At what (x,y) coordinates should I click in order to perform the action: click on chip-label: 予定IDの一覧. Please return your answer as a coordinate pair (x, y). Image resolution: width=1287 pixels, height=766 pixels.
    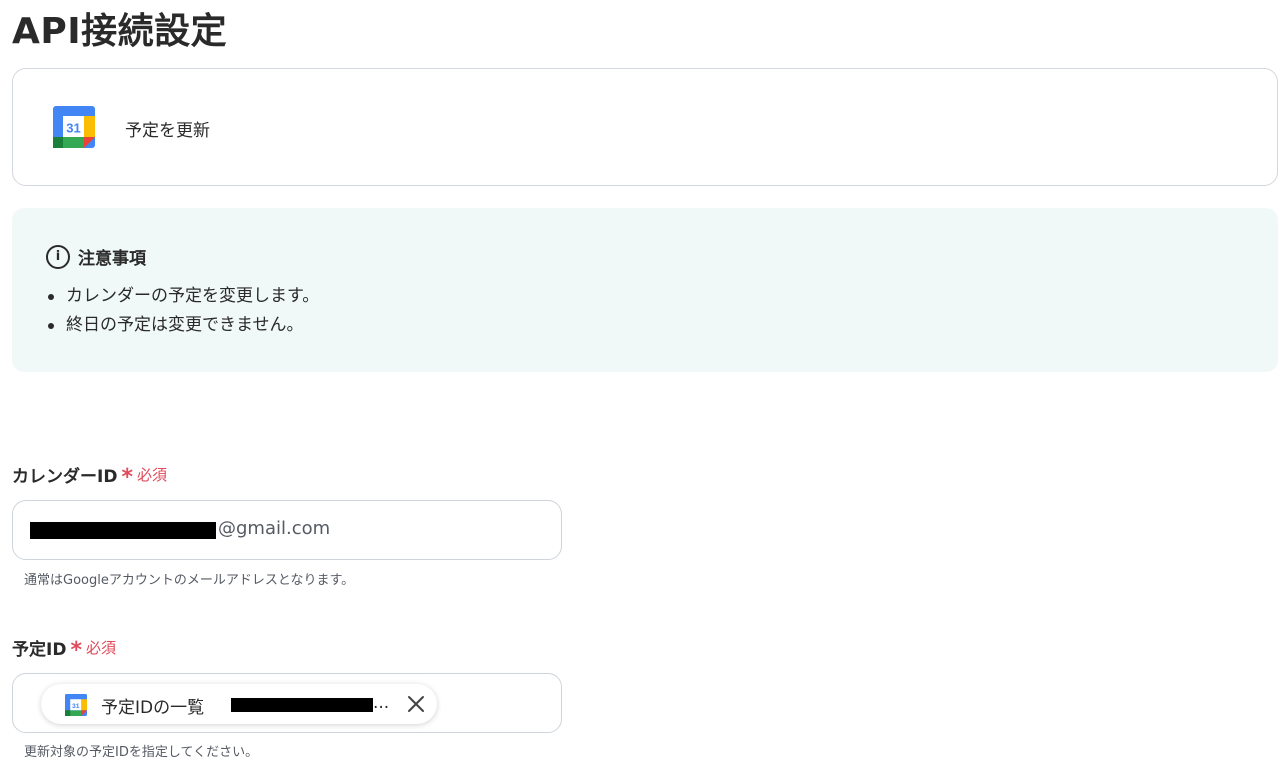
    Looking at the image, I should click on (153, 708).